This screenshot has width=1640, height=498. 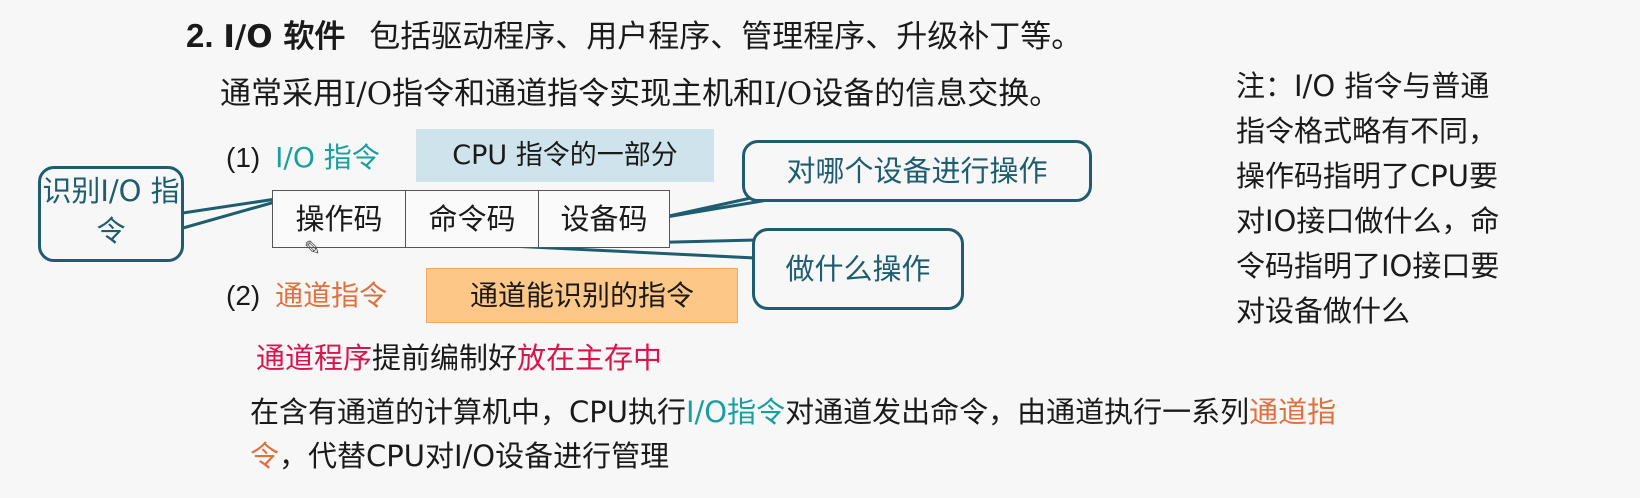 What do you see at coordinates (284, 37) in the screenshot?
I see `heading-title: I/O 软件` at bounding box center [284, 37].